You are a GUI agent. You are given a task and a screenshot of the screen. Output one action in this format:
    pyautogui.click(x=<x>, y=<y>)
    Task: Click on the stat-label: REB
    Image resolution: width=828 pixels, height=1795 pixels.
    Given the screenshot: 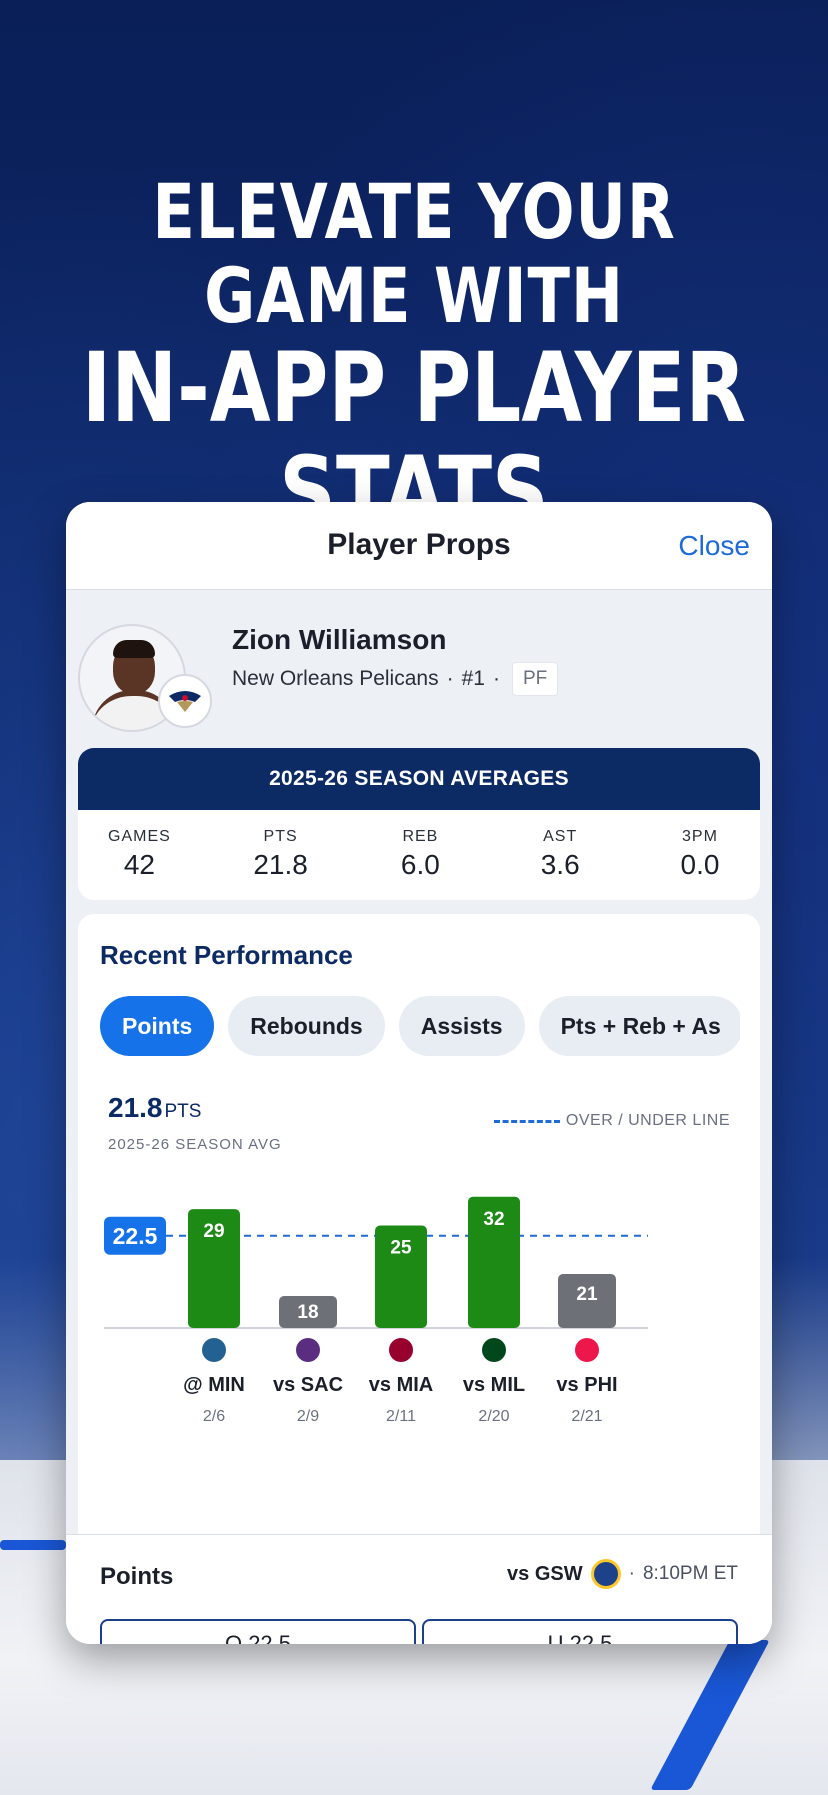 What is the action you would take?
    pyautogui.click(x=420, y=836)
    